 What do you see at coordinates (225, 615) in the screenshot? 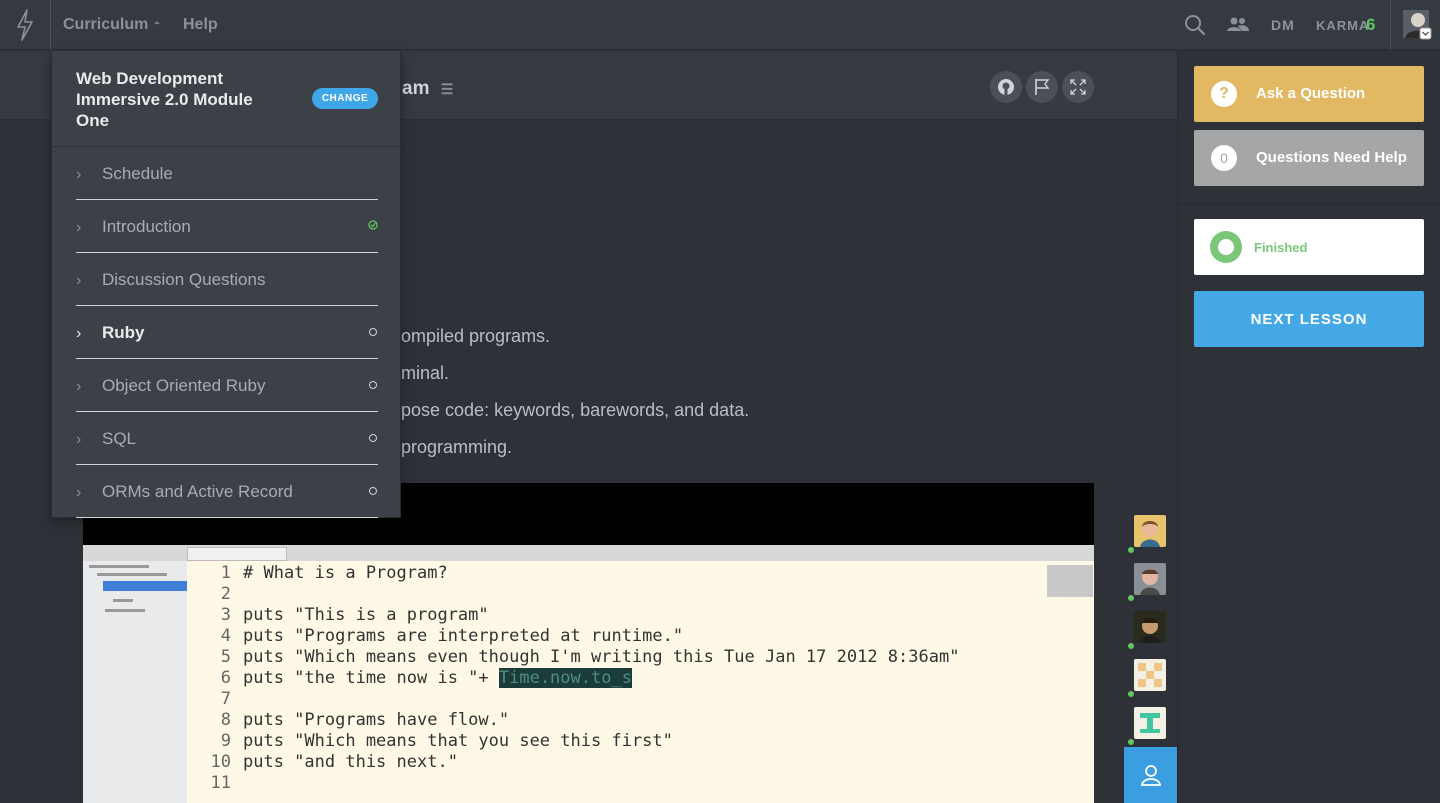
I see `line-number: 3` at bounding box center [225, 615].